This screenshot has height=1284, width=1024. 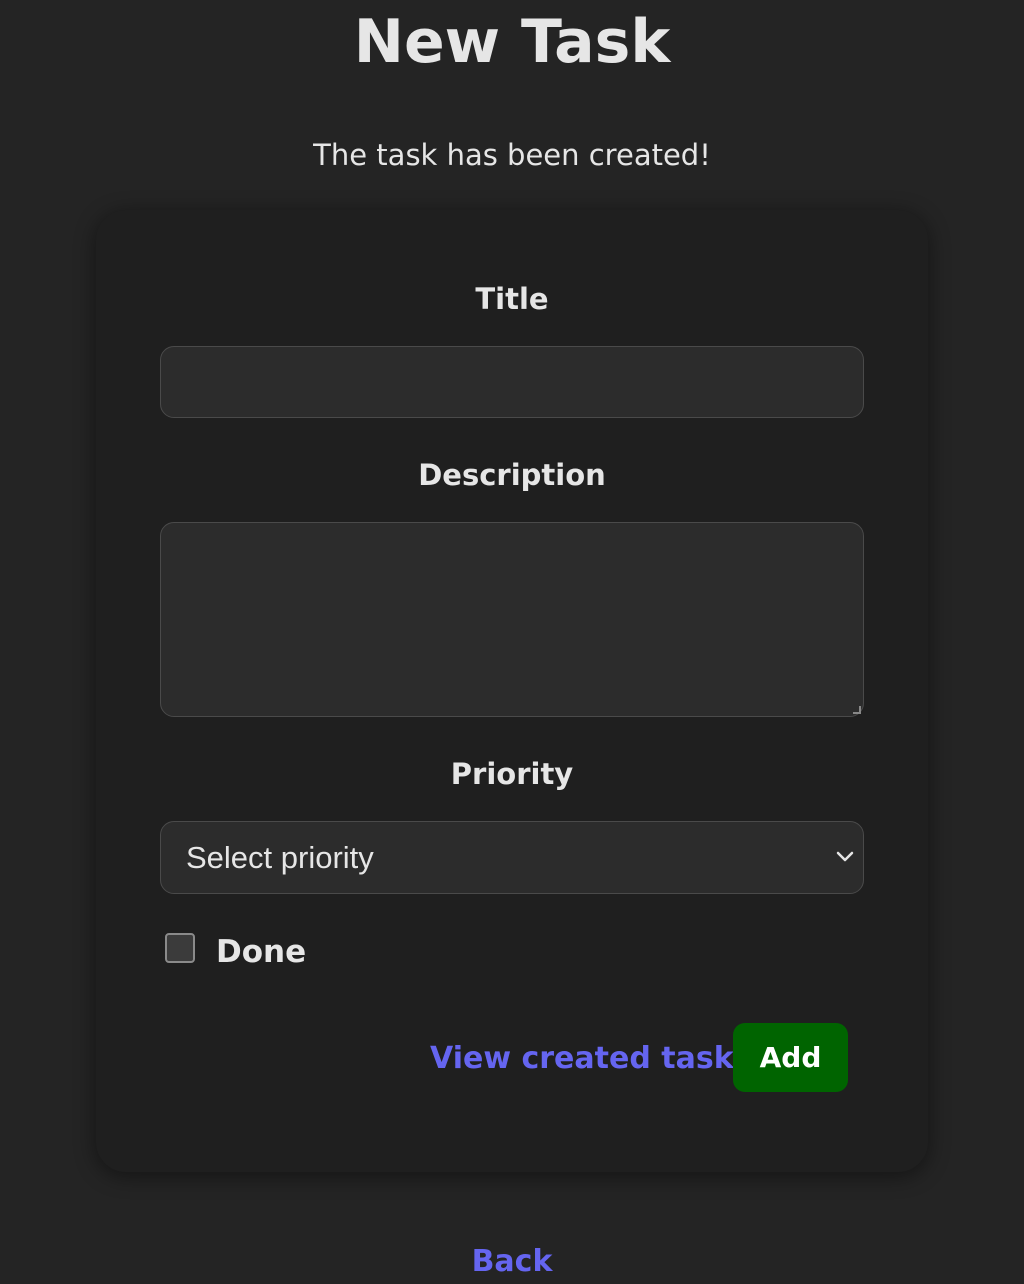 I want to click on resize-handle-icon, so click(x=857, y=710).